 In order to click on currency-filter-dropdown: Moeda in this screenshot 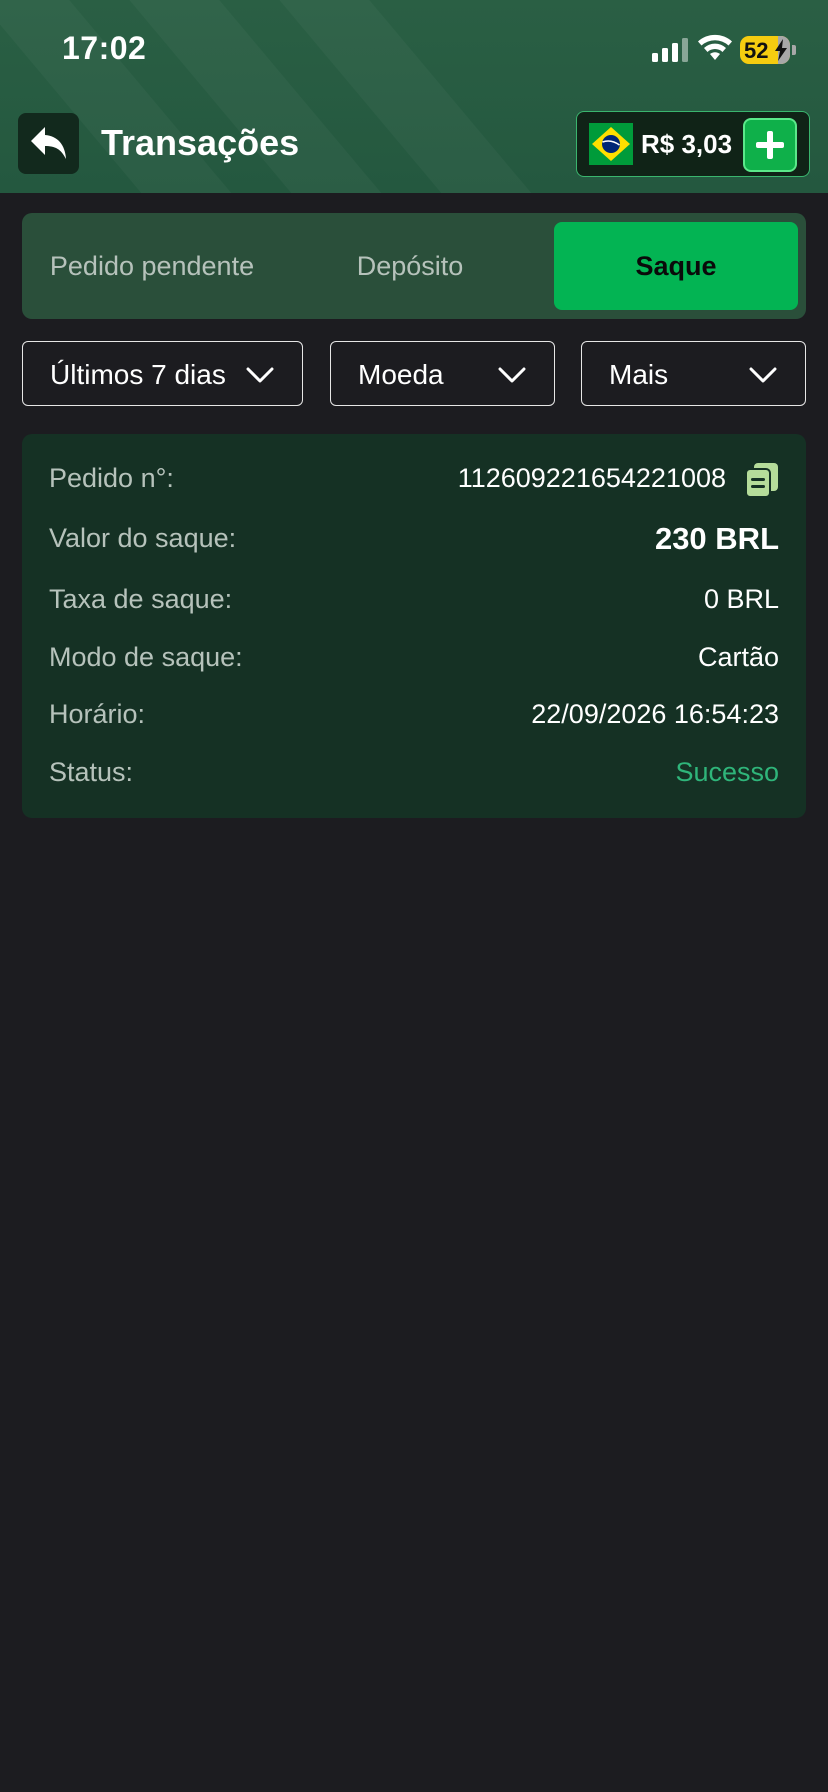, I will do `click(442, 373)`.